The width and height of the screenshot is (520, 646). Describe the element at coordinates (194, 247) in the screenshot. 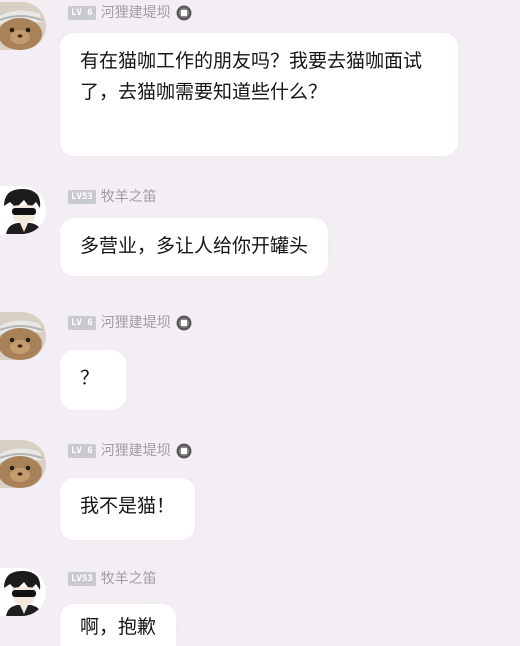

I see `message-bubble: 多营业，多让人给你开罐头` at that location.